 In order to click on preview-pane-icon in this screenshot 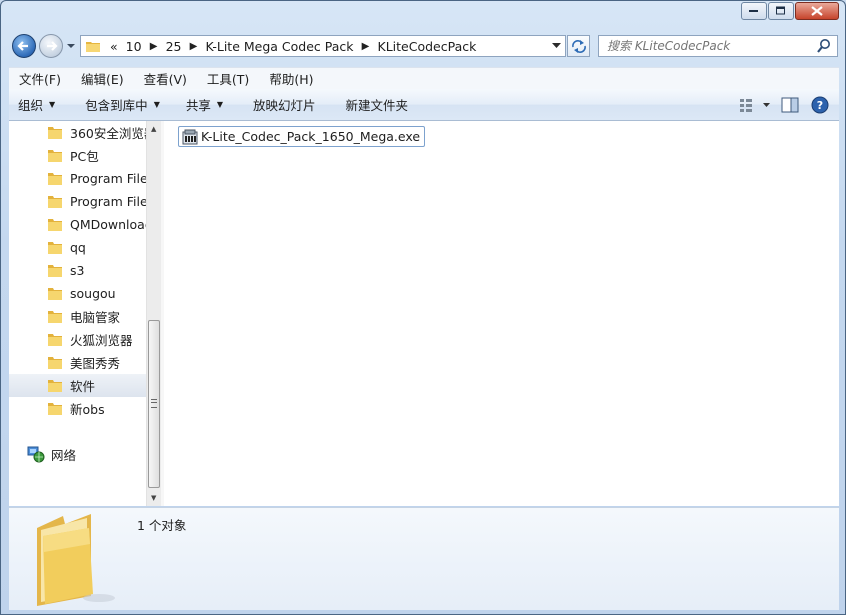, I will do `click(790, 104)`.